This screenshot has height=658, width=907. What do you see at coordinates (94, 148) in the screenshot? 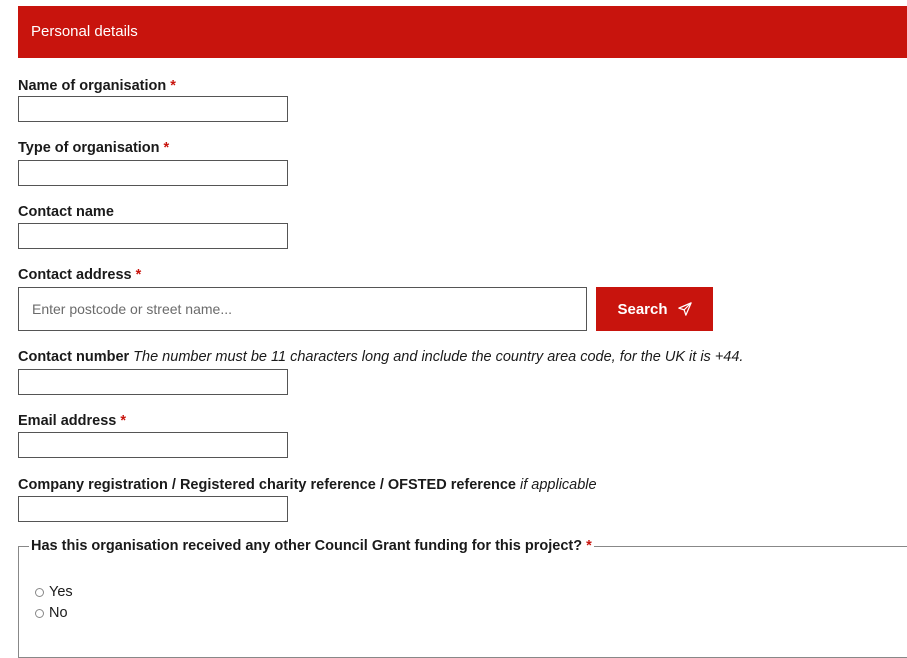
I see `org-type-label: Type of organisation *` at bounding box center [94, 148].